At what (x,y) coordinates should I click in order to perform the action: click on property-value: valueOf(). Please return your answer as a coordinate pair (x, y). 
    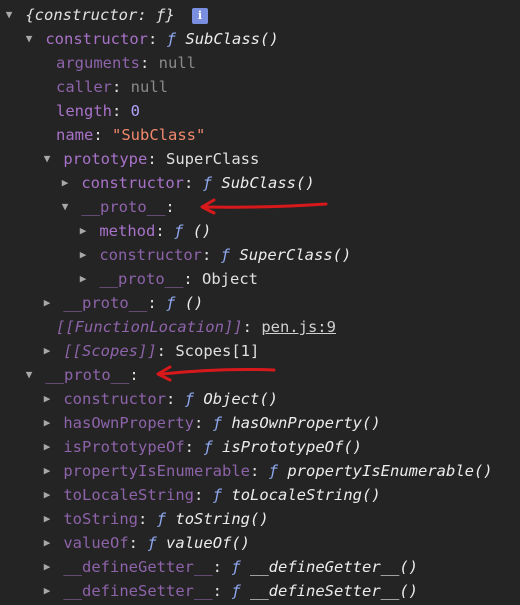
    Looking at the image, I should click on (208, 543).